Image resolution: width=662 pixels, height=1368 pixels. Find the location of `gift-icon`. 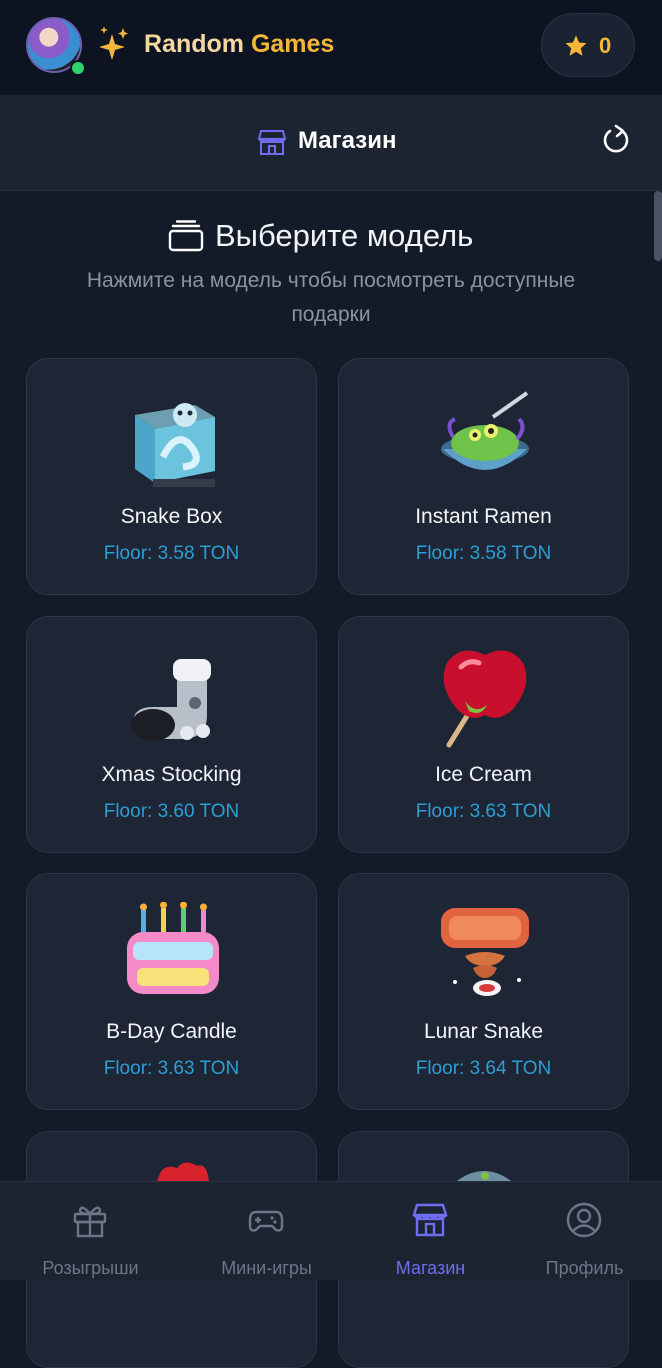

gift-icon is located at coordinates (90, 1222).